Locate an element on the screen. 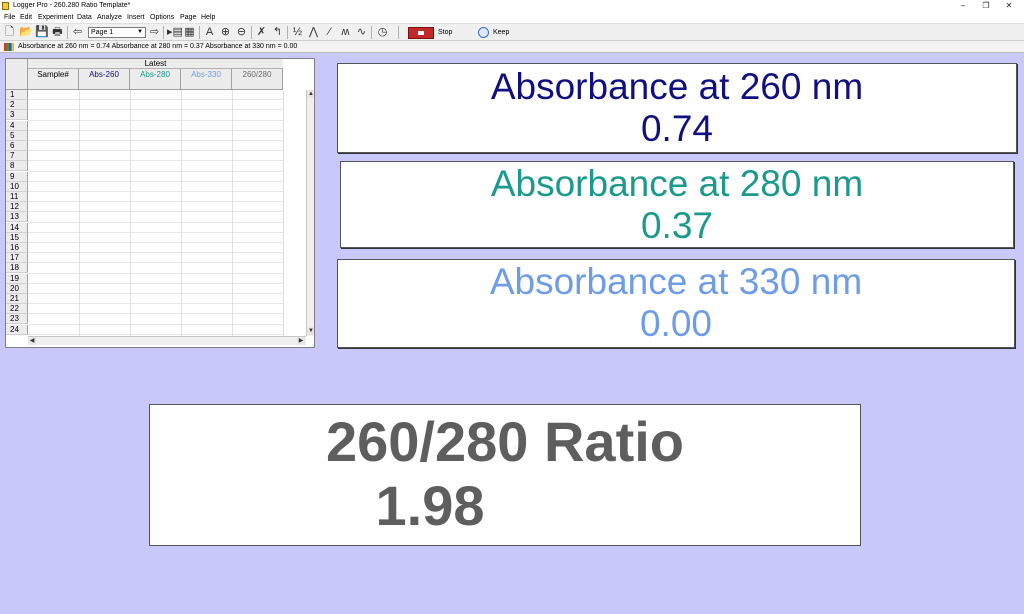 The height and width of the screenshot is (614, 1024). menu-options: Options is located at coordinates (162, 17).